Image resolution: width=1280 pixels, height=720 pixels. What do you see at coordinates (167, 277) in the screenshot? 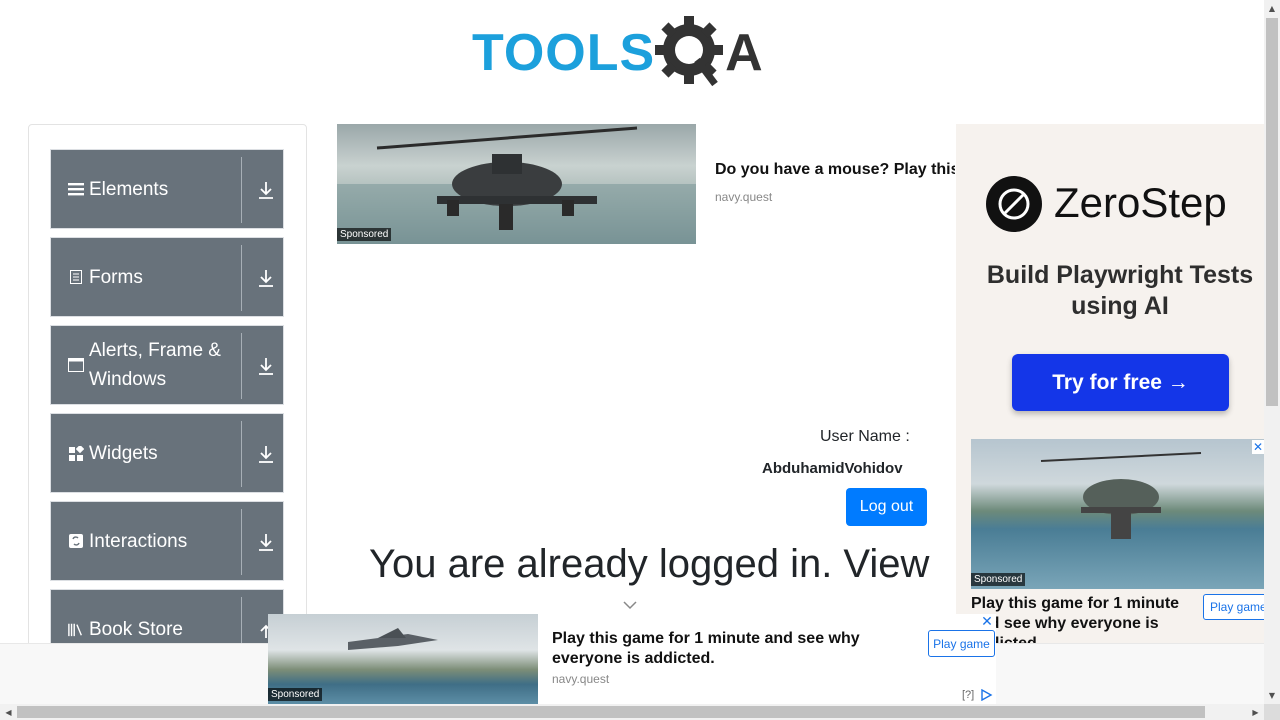
I see `sidebar-group-forms: Forms` at bounding box center [167, 277].